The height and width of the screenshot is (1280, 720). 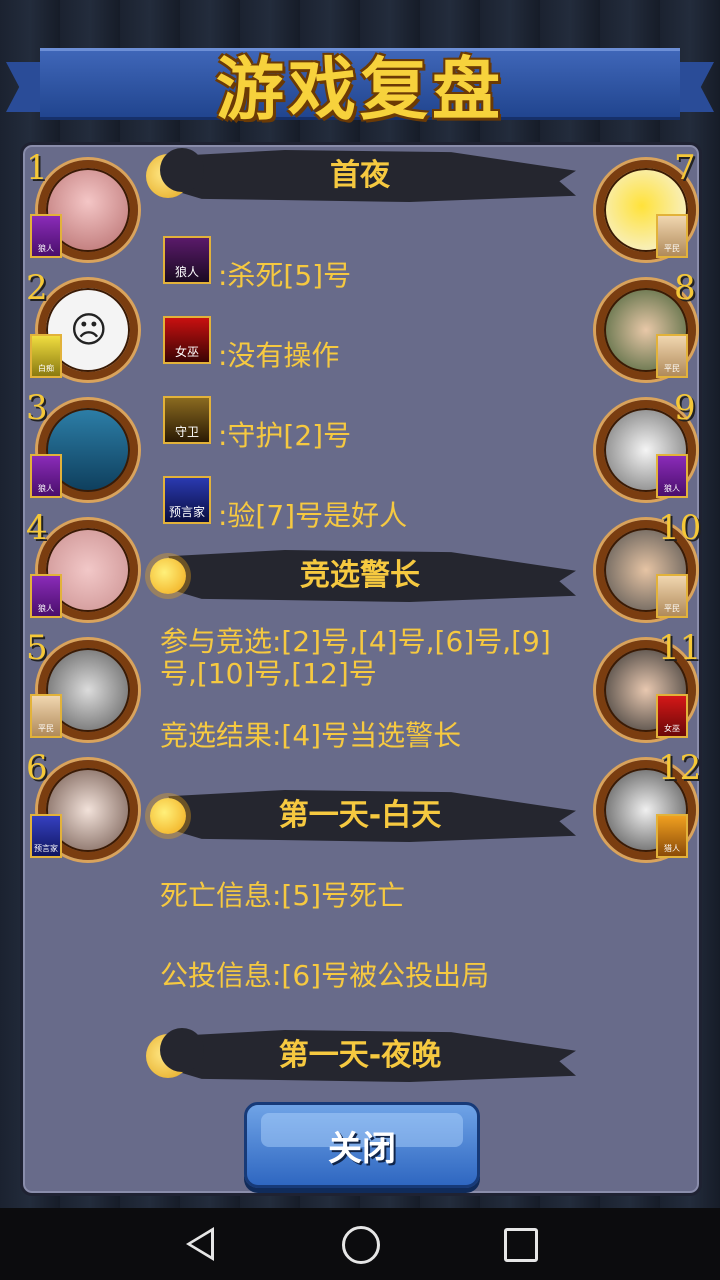 I want to click on close-button-label: 关闭, so click(x=362, y=1148).